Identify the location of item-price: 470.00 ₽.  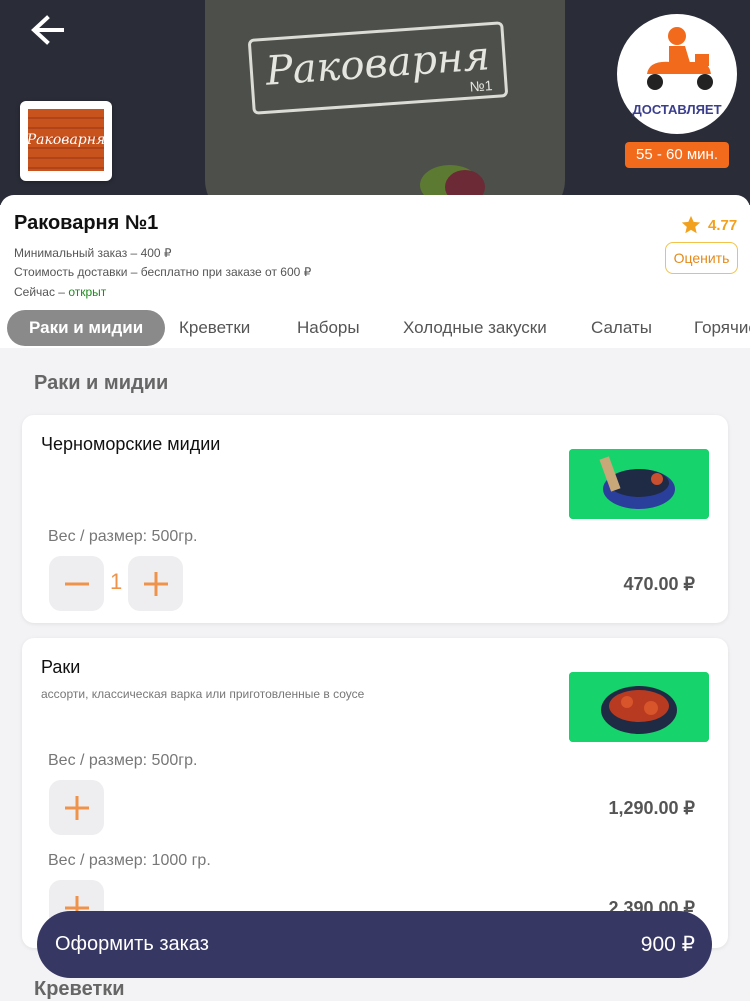
(659, 584).